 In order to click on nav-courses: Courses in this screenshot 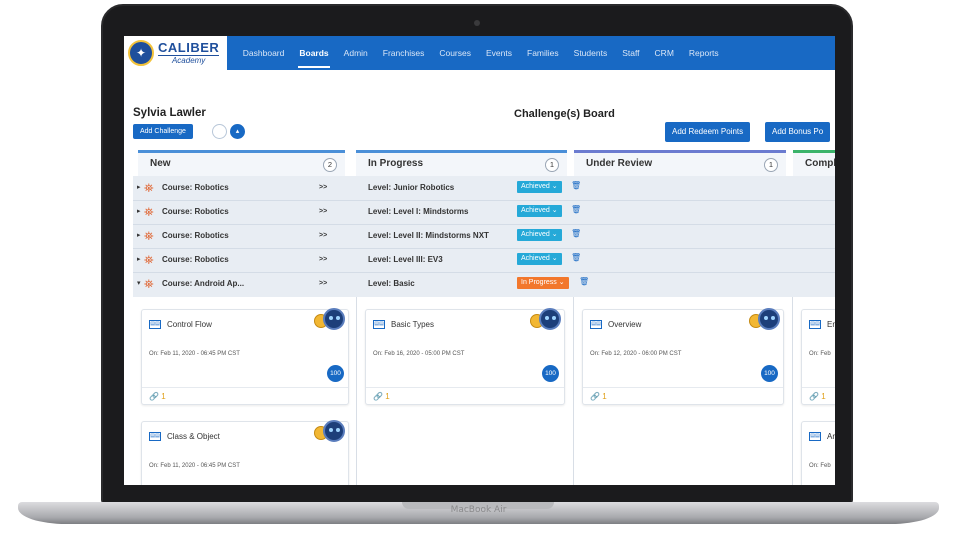, I will do `click(455, 53)`.